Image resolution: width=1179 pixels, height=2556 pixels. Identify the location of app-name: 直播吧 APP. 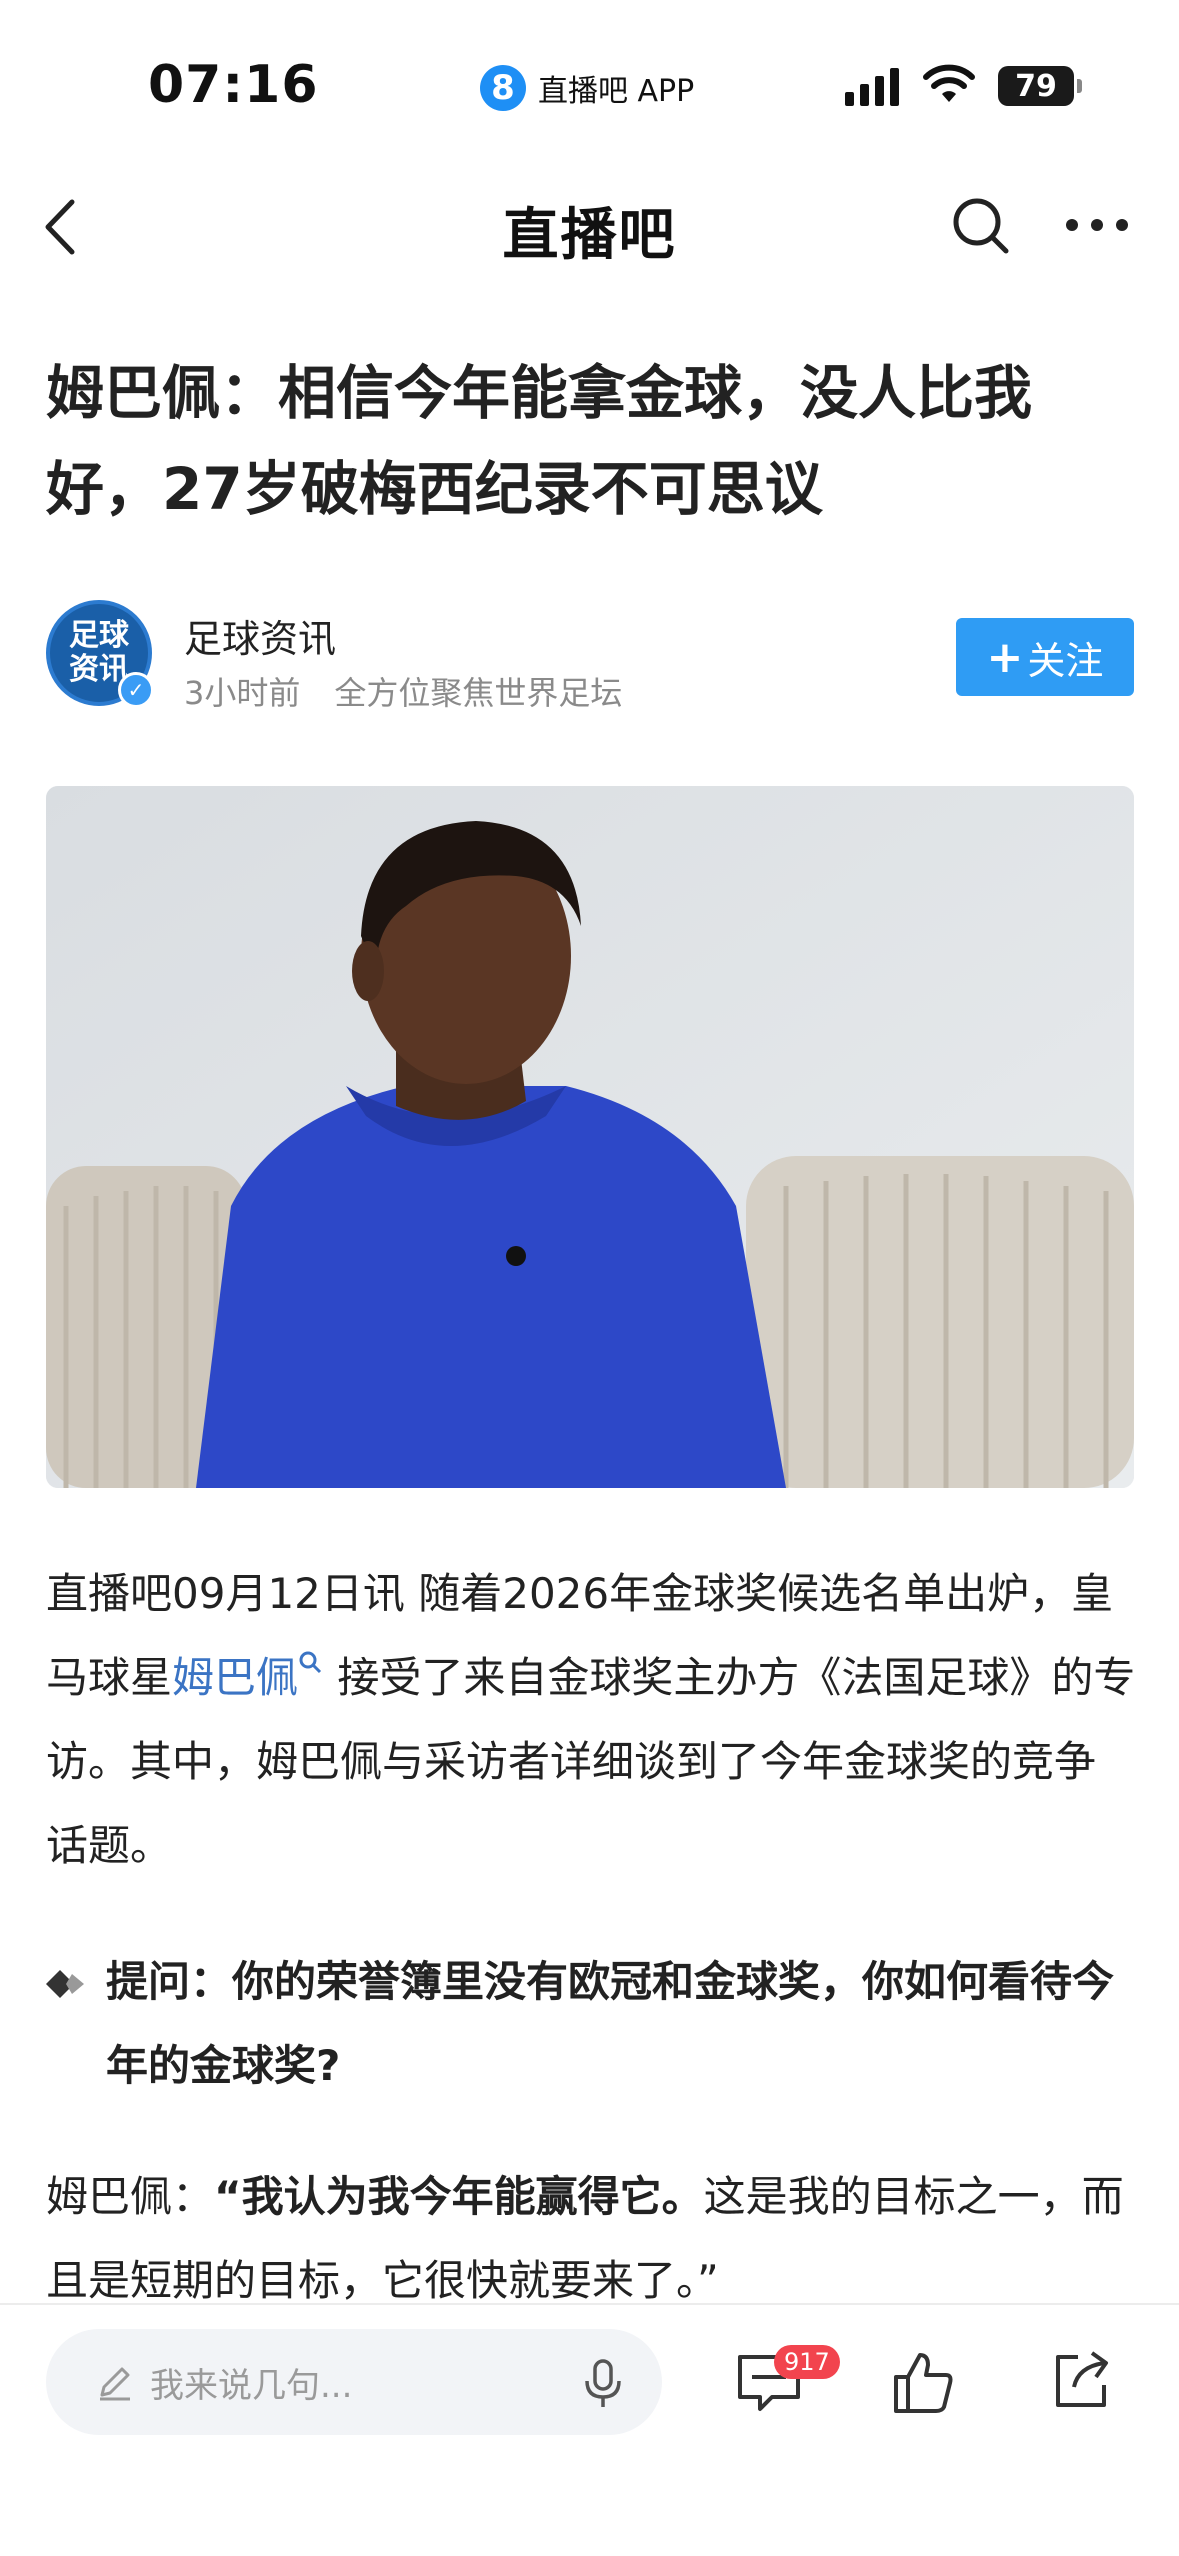
(616, 91).